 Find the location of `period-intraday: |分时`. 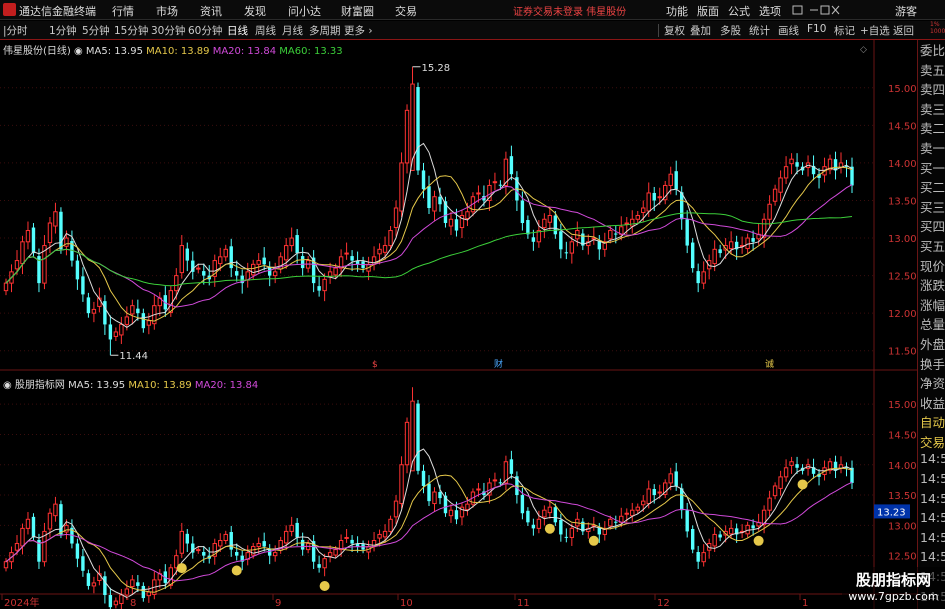

period-intraday: |分时 is located at coordinates (15, 30).